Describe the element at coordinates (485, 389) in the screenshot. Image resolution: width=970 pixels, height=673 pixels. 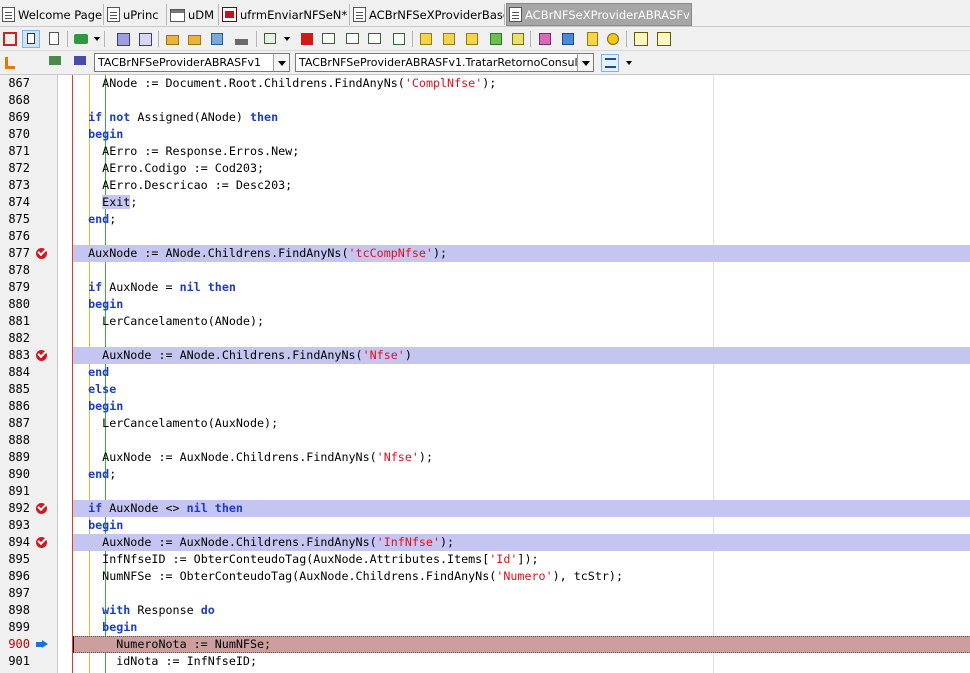
I see `code-line: 885 else` at that location.